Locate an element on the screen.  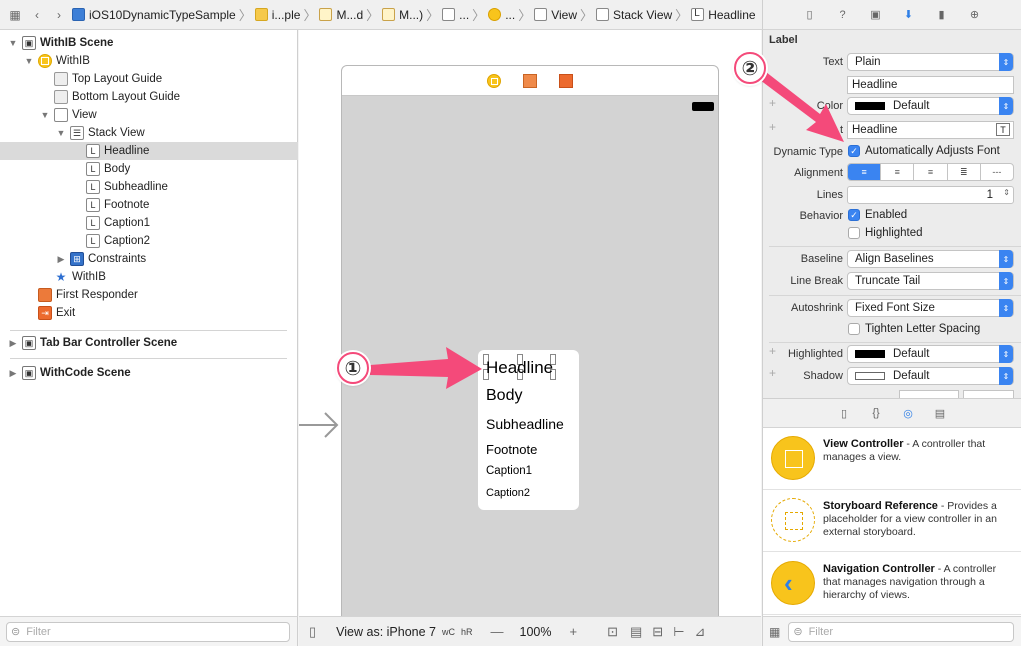
lines-field: 1 ⇕ is located at coordinates (930, 195).